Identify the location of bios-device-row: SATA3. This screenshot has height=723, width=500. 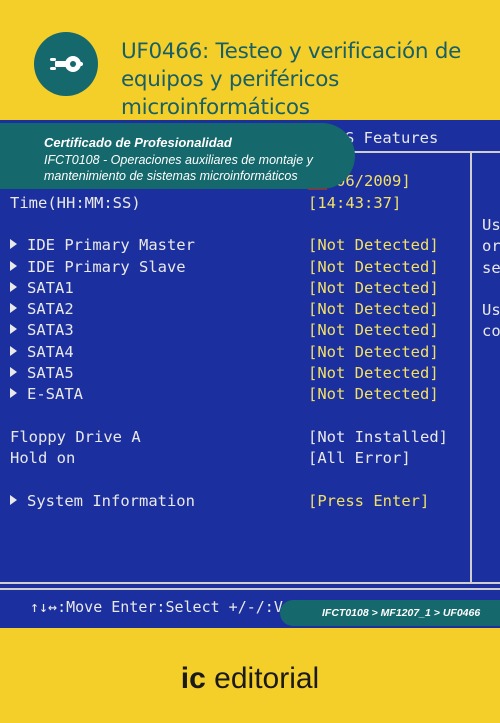
(42, 330).